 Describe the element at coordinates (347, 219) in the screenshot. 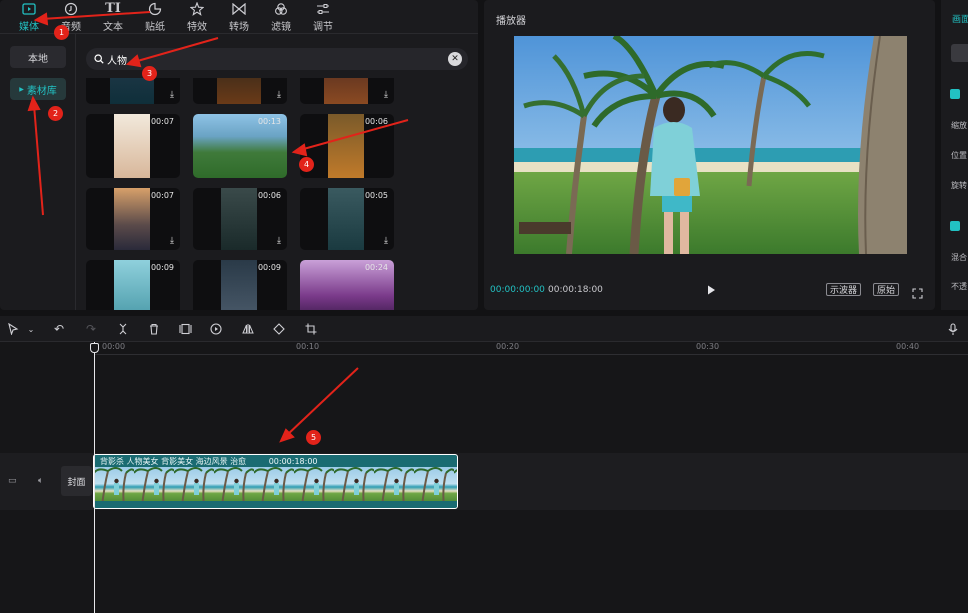

I see `clip-item: 00:05 ⤓` at that location.